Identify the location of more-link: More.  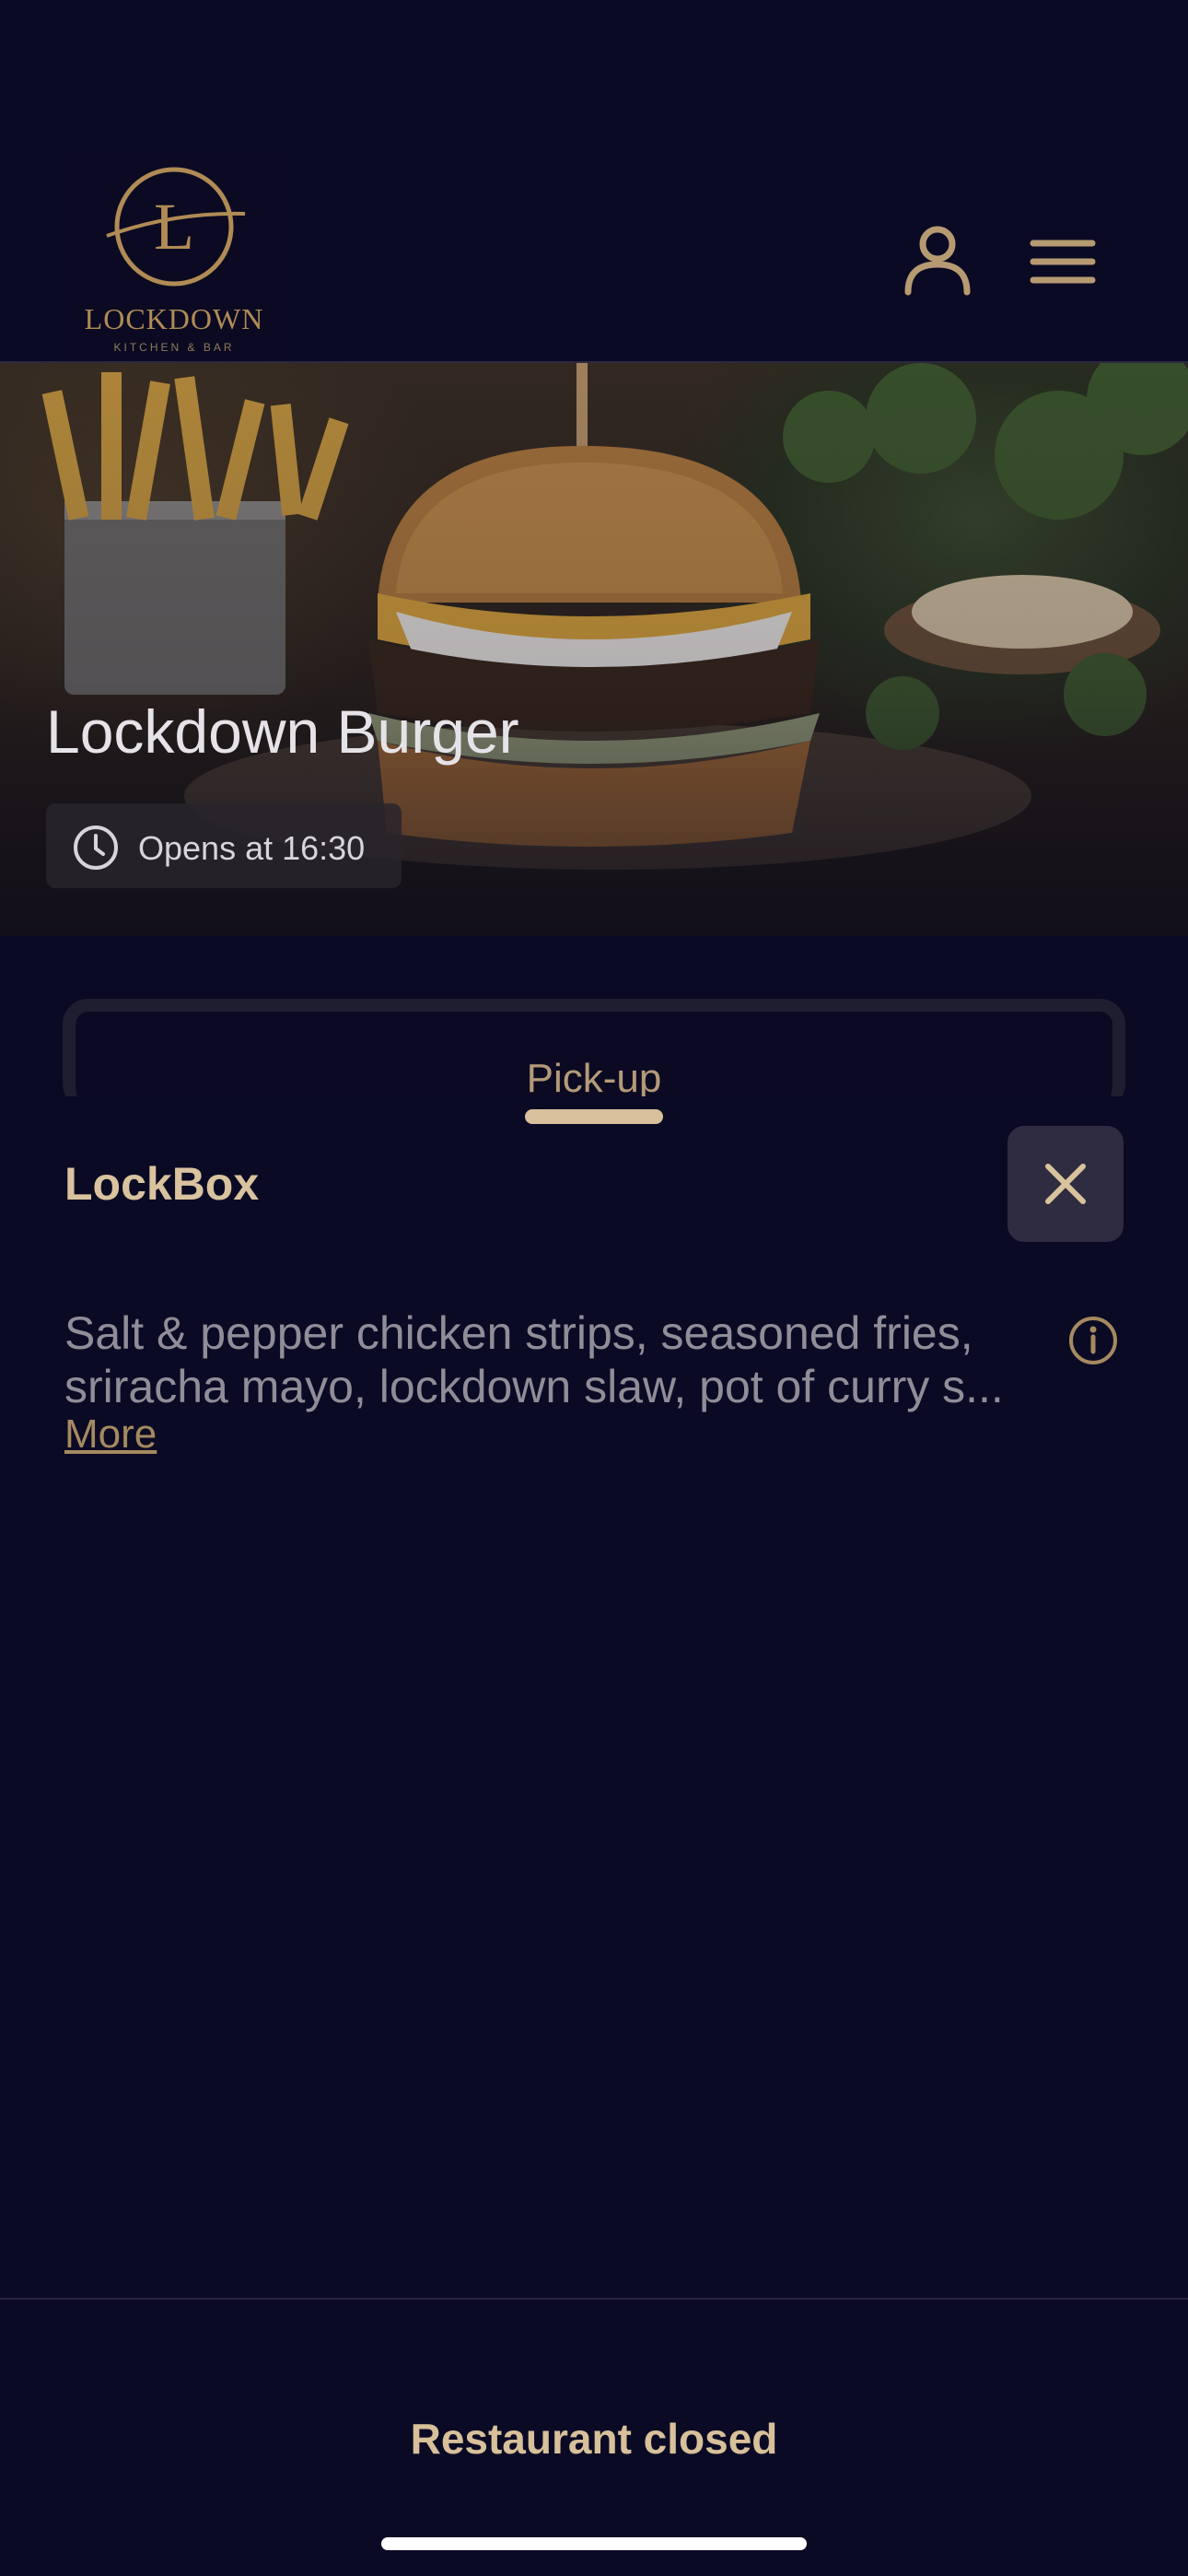
(111, 1434).